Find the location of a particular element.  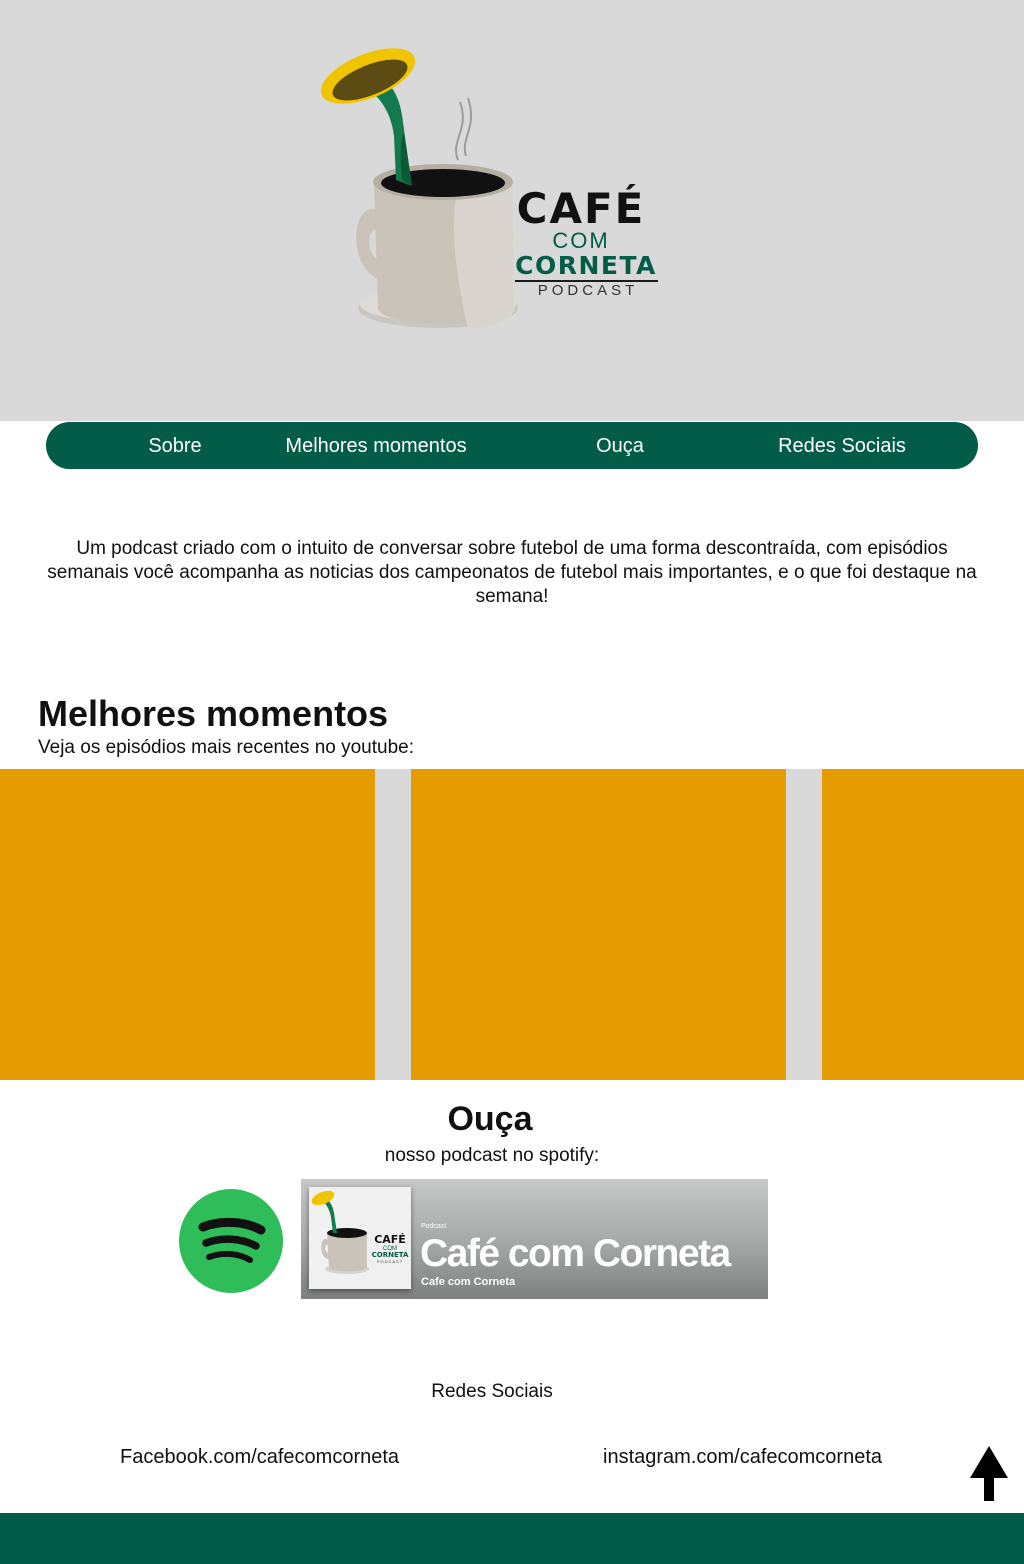

logo-corneta-text: CORNETA is located at coordinates (586, 265).